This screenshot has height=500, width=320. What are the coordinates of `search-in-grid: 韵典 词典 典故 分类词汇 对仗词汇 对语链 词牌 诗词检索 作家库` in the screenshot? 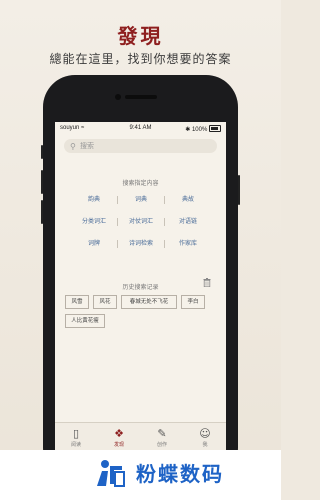 It's located at (141, 227).